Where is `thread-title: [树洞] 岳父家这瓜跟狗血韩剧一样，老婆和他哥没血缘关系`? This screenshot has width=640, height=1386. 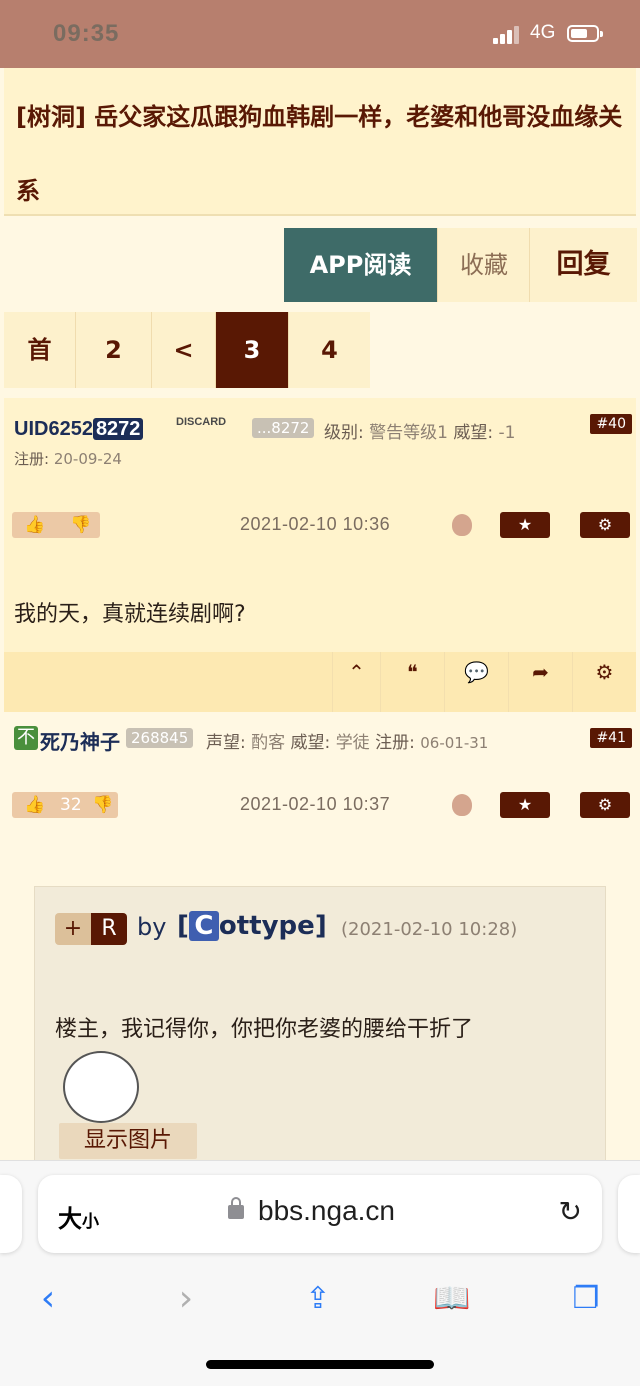 thread-title: [树洞] 岳父家这瓜跟狗血韩剧一样，老婆和他哥没血缘关系 is located at coordinates (319, 154).